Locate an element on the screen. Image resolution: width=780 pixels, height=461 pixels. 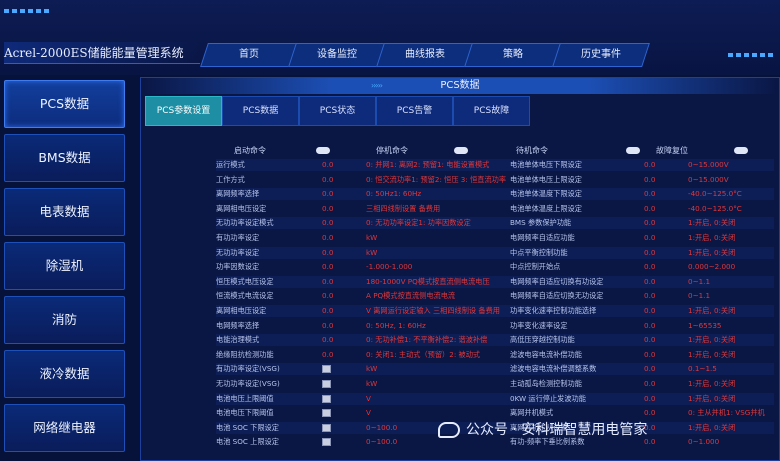
param-range: -40.0~125.0°C is located at coordinates (715, 194).